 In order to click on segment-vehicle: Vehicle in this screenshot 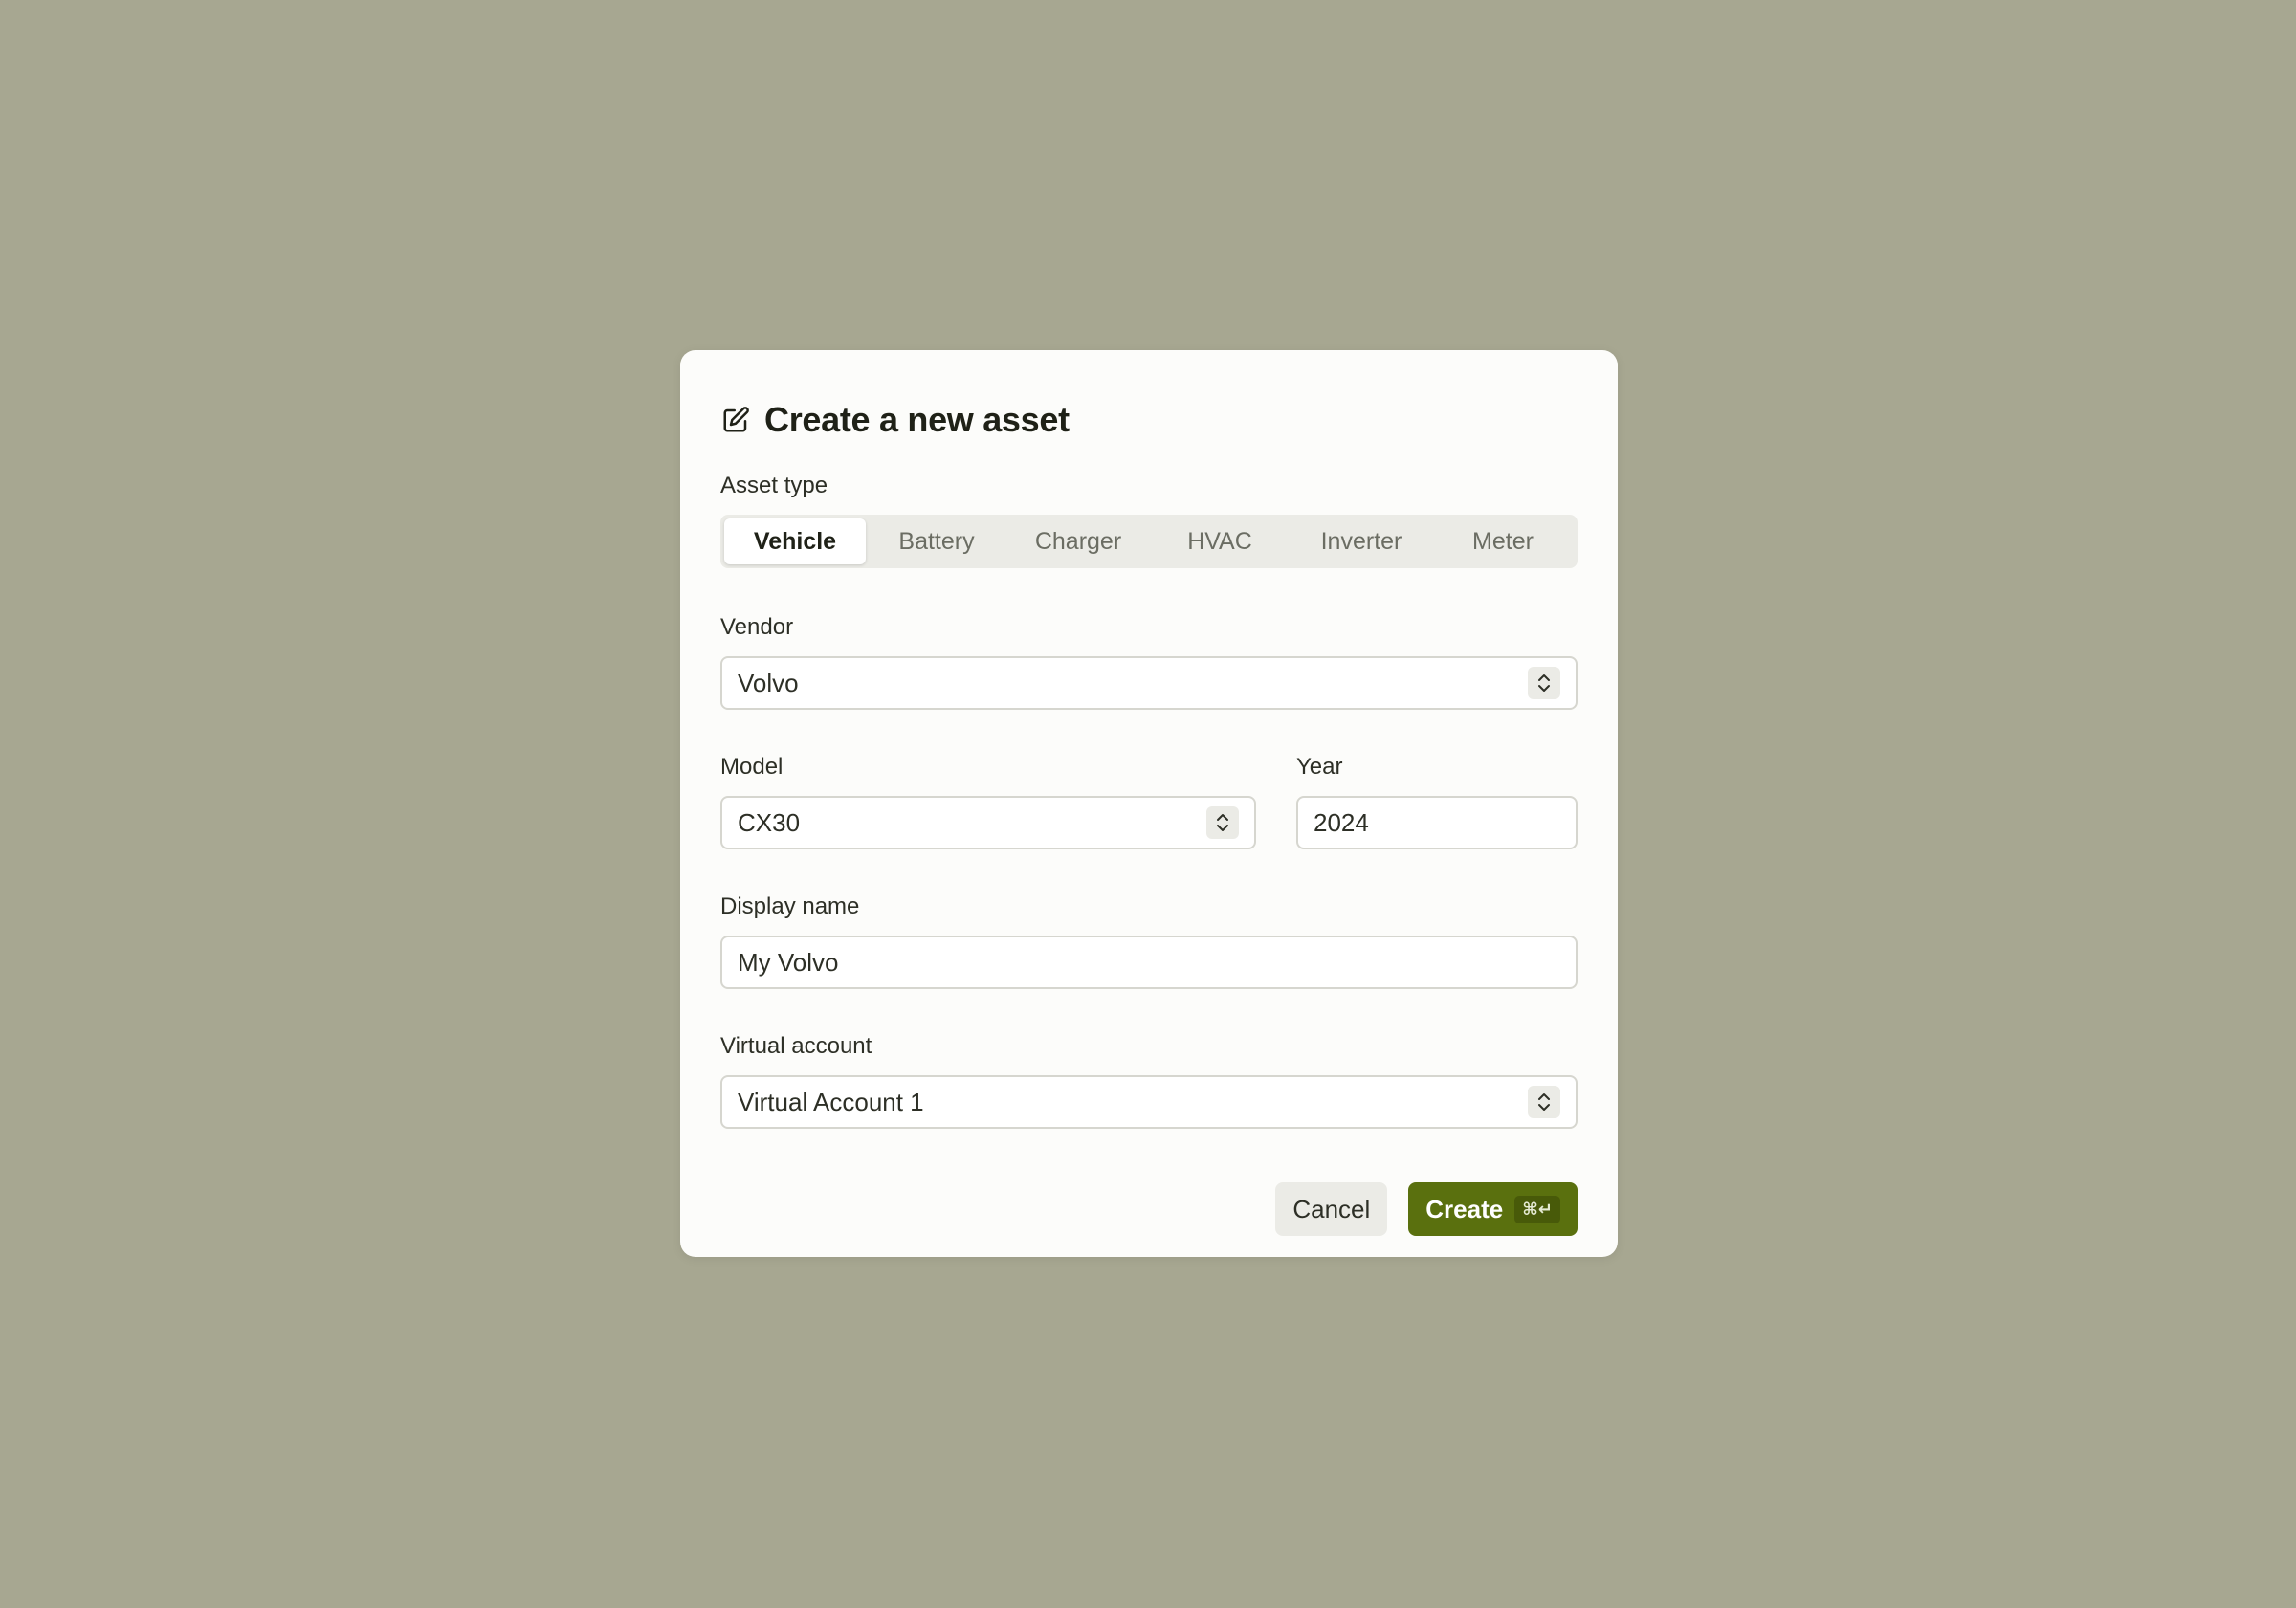, I will do `click(795, 541)`.